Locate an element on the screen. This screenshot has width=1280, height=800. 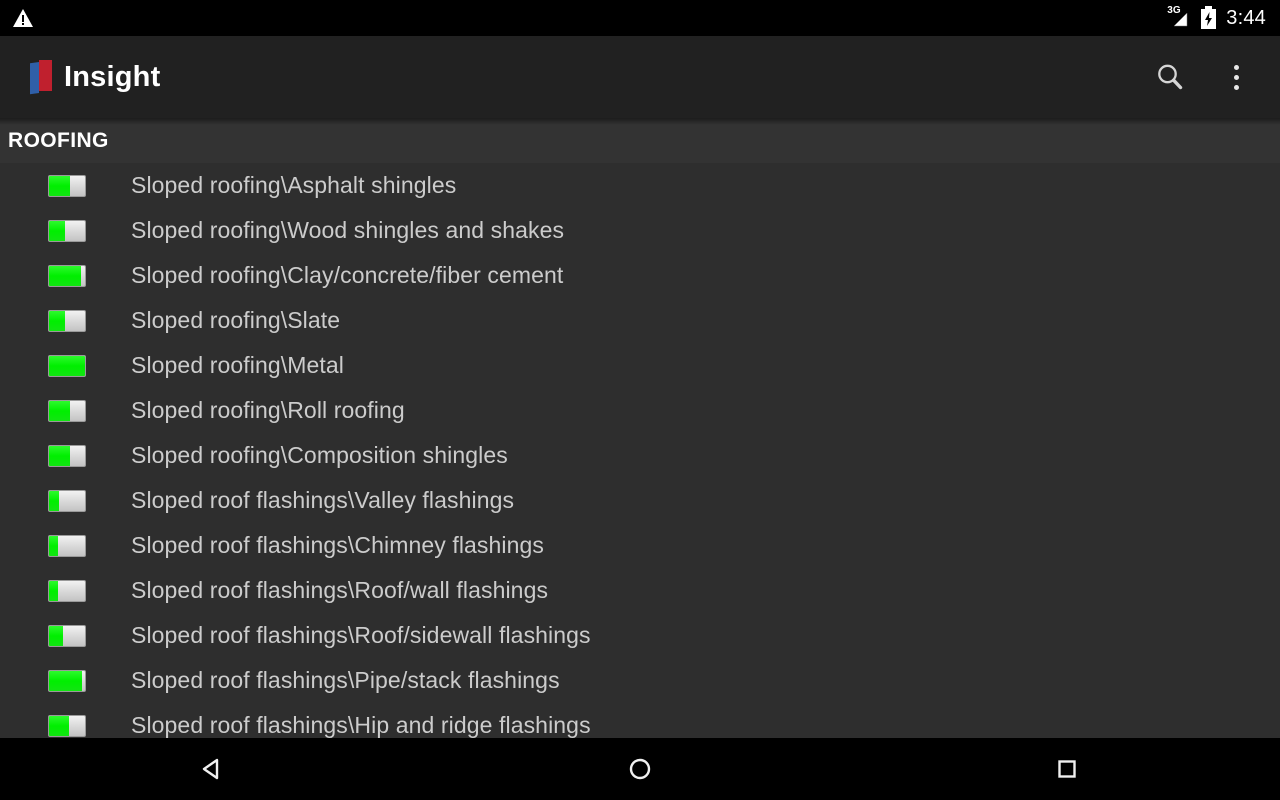
list-item-label: Sloped roofing\Asphalt shingles is located at coordinates (294, 185).